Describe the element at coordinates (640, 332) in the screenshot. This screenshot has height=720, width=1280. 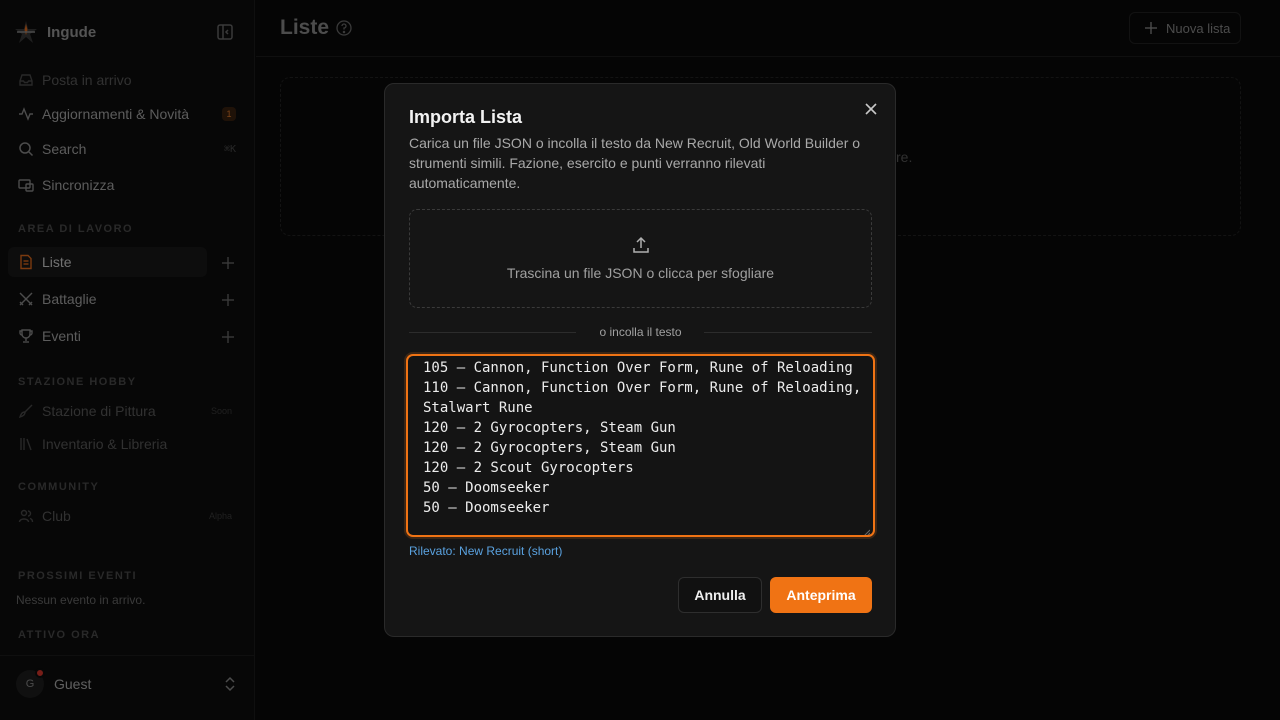
I see `divider-text: o incolla il testo` at that location.